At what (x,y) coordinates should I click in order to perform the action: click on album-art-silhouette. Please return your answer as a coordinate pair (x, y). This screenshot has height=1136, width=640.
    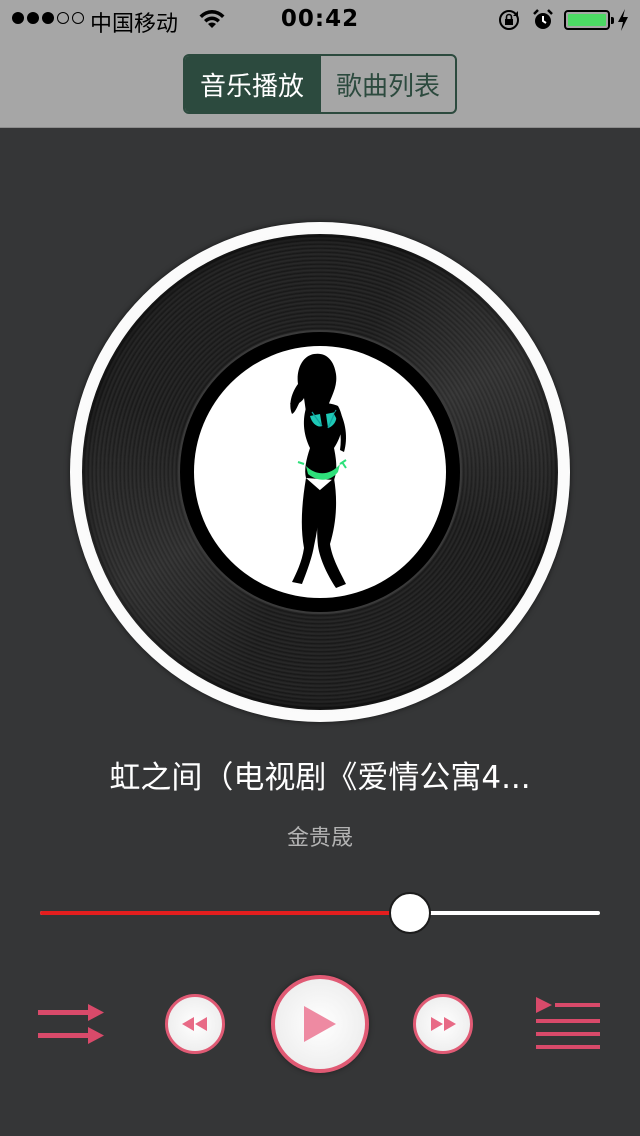
    Looking at the image, I should click on (318, 470).